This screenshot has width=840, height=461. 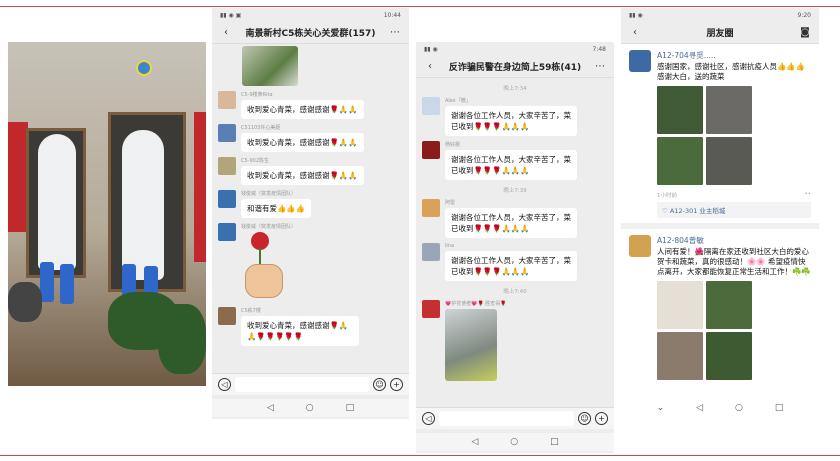 I want to click on status-time: 10:44, so click(x=392, y=15).